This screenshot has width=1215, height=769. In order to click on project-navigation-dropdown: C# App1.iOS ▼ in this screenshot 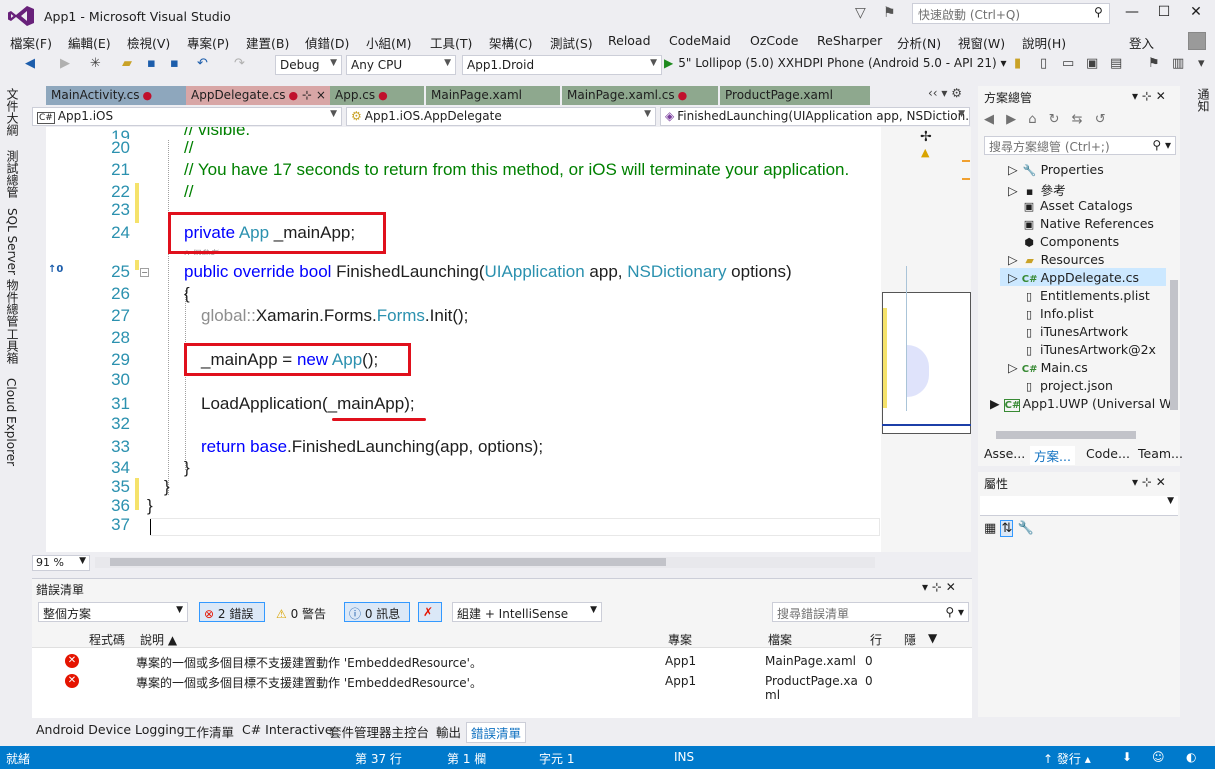, I will do `click(187, 116)`.